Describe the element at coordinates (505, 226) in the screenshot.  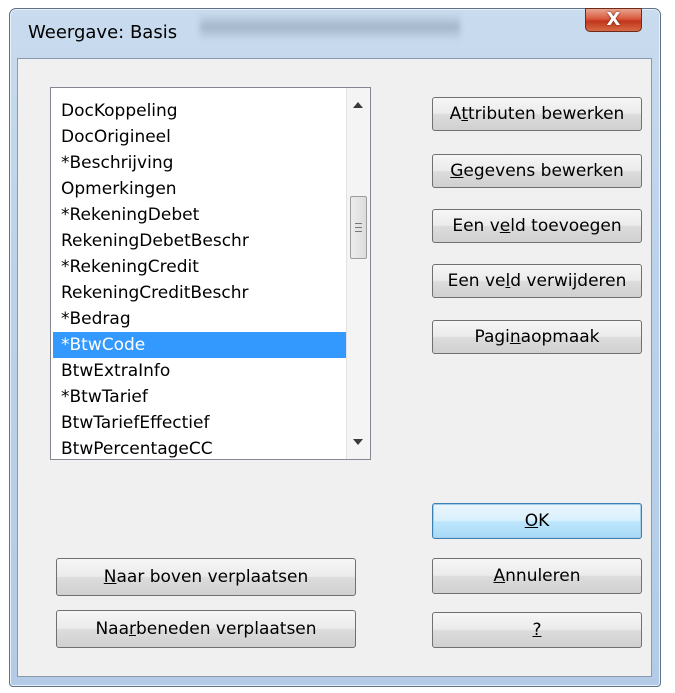
I see `label-accel: e` at that location.